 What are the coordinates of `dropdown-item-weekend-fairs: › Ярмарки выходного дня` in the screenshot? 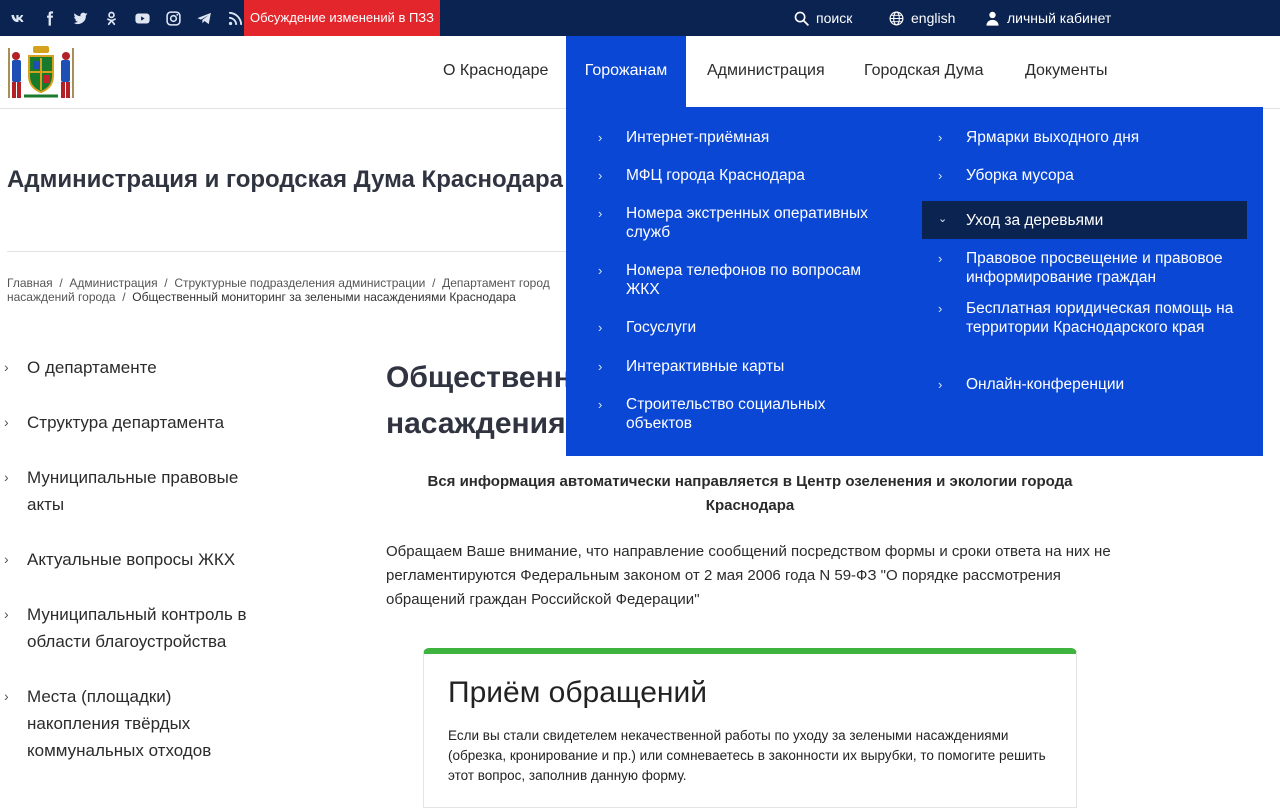 It's located at (1077, 144).